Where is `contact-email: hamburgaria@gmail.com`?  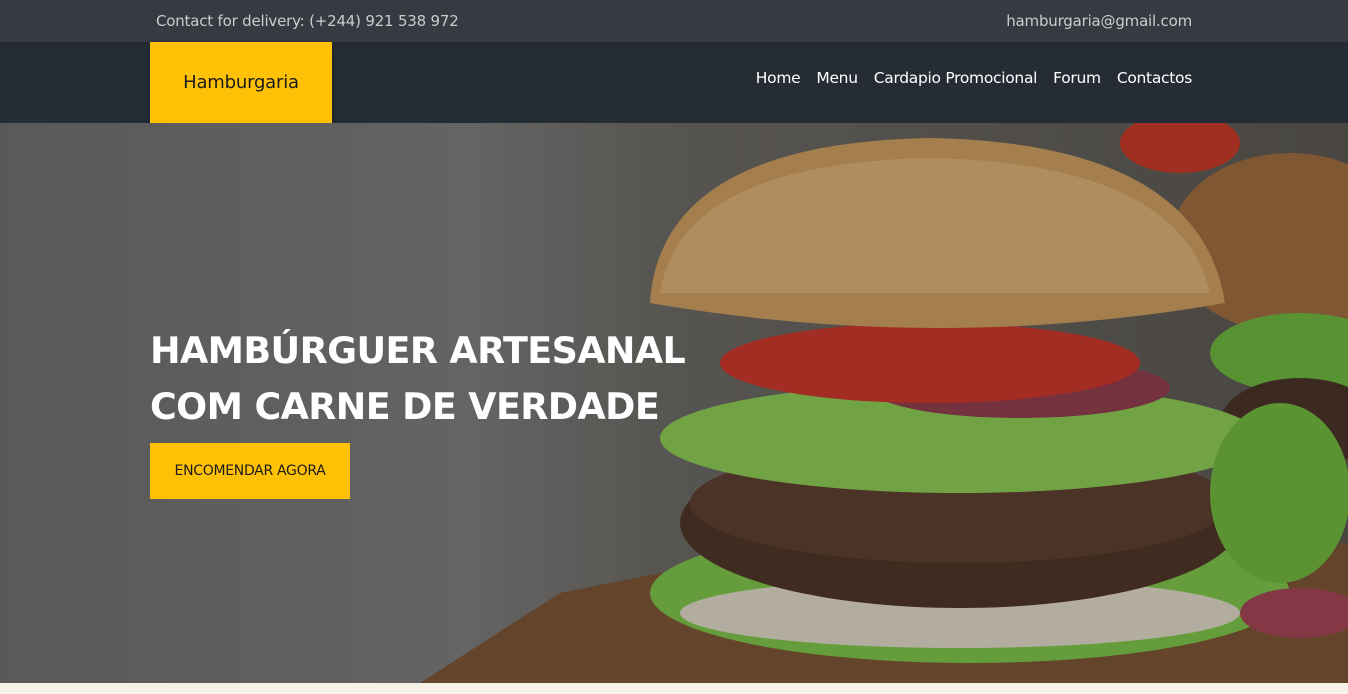 contact-email: hamburgaria@gmail.com is located at coordinates (1099, 21).